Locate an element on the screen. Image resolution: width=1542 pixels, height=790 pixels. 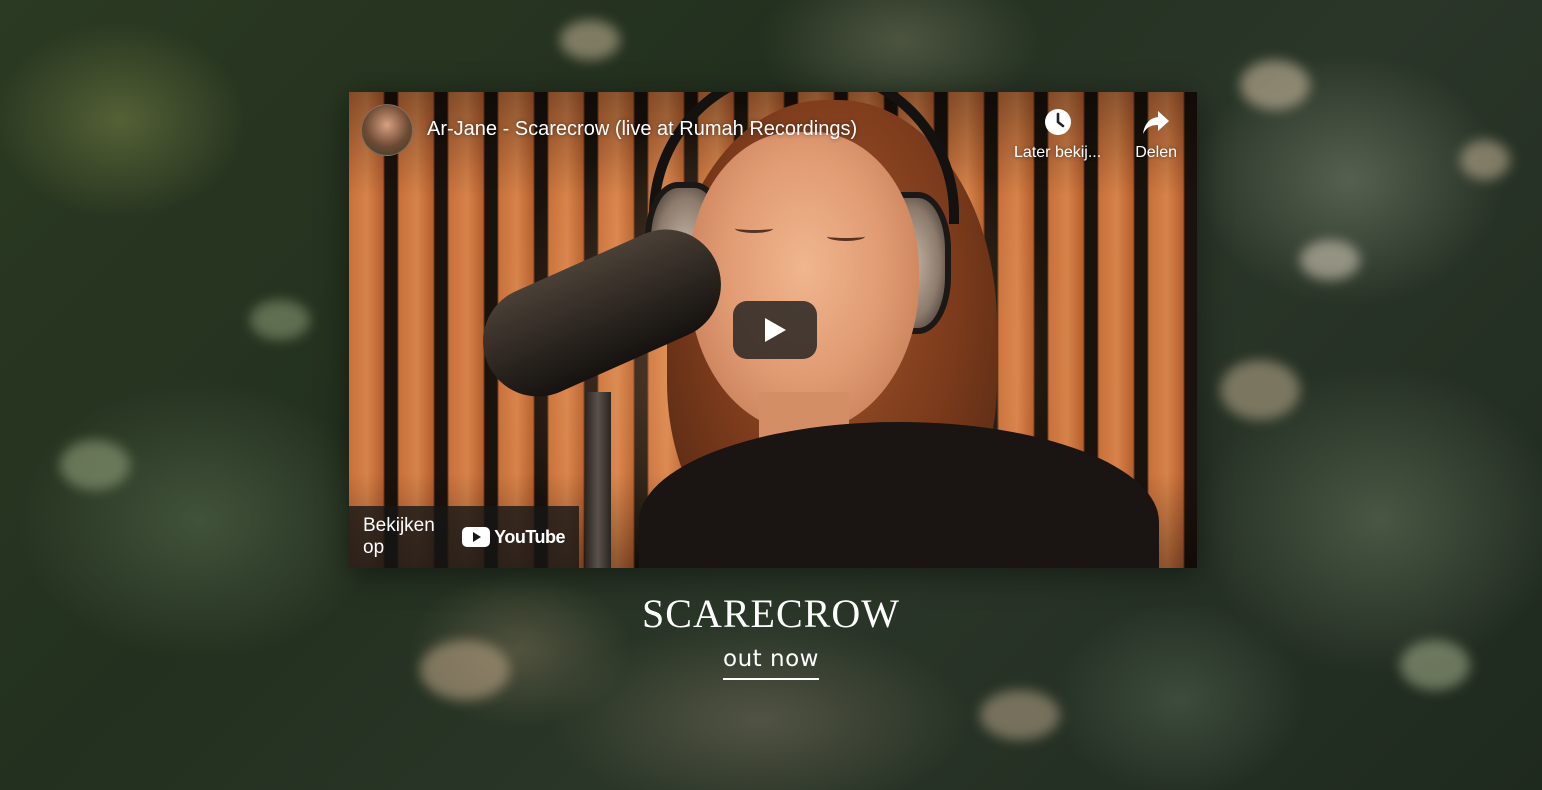
out-now-container: out now is located at coordinates (771, 663).